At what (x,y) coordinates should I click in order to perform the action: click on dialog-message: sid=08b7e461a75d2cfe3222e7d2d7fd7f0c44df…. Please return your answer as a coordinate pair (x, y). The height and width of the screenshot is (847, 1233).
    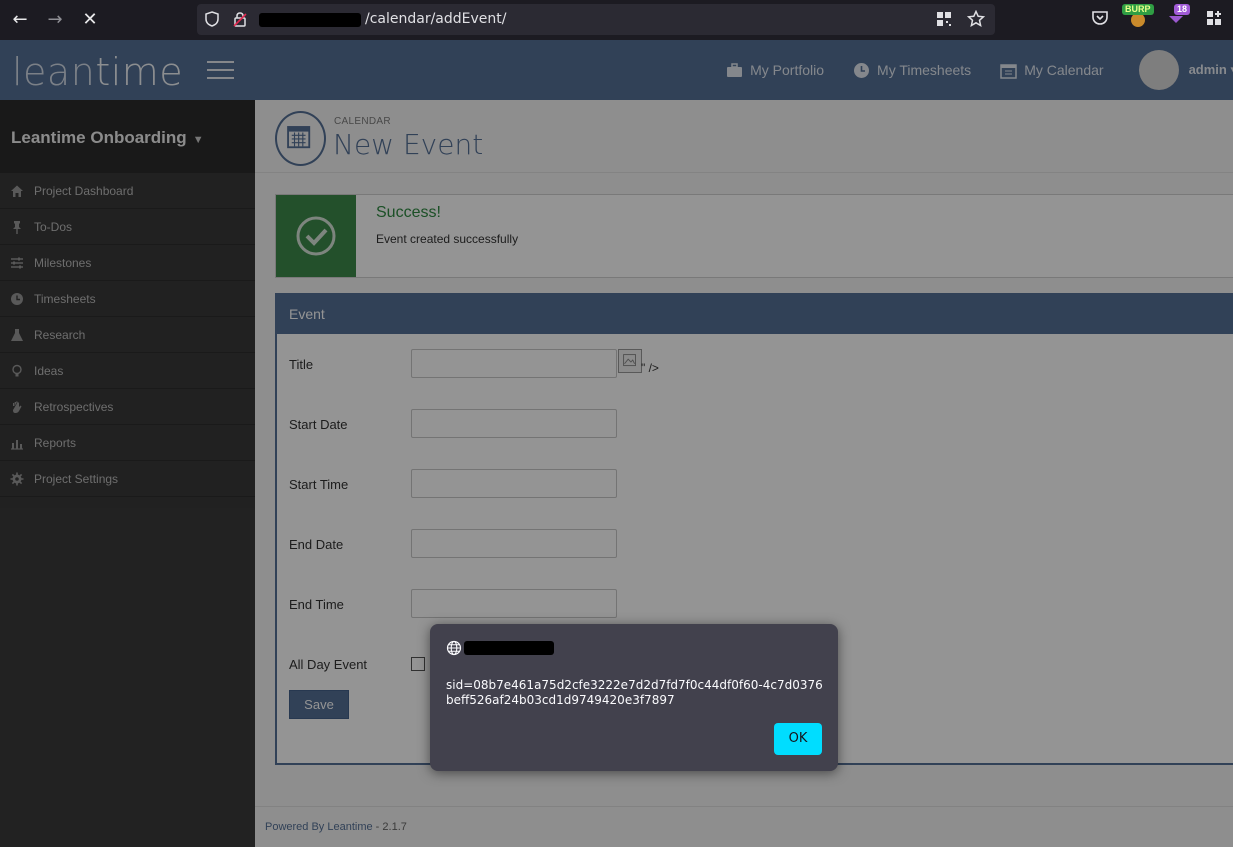
    Looking at the image, I should click on (634, 692).